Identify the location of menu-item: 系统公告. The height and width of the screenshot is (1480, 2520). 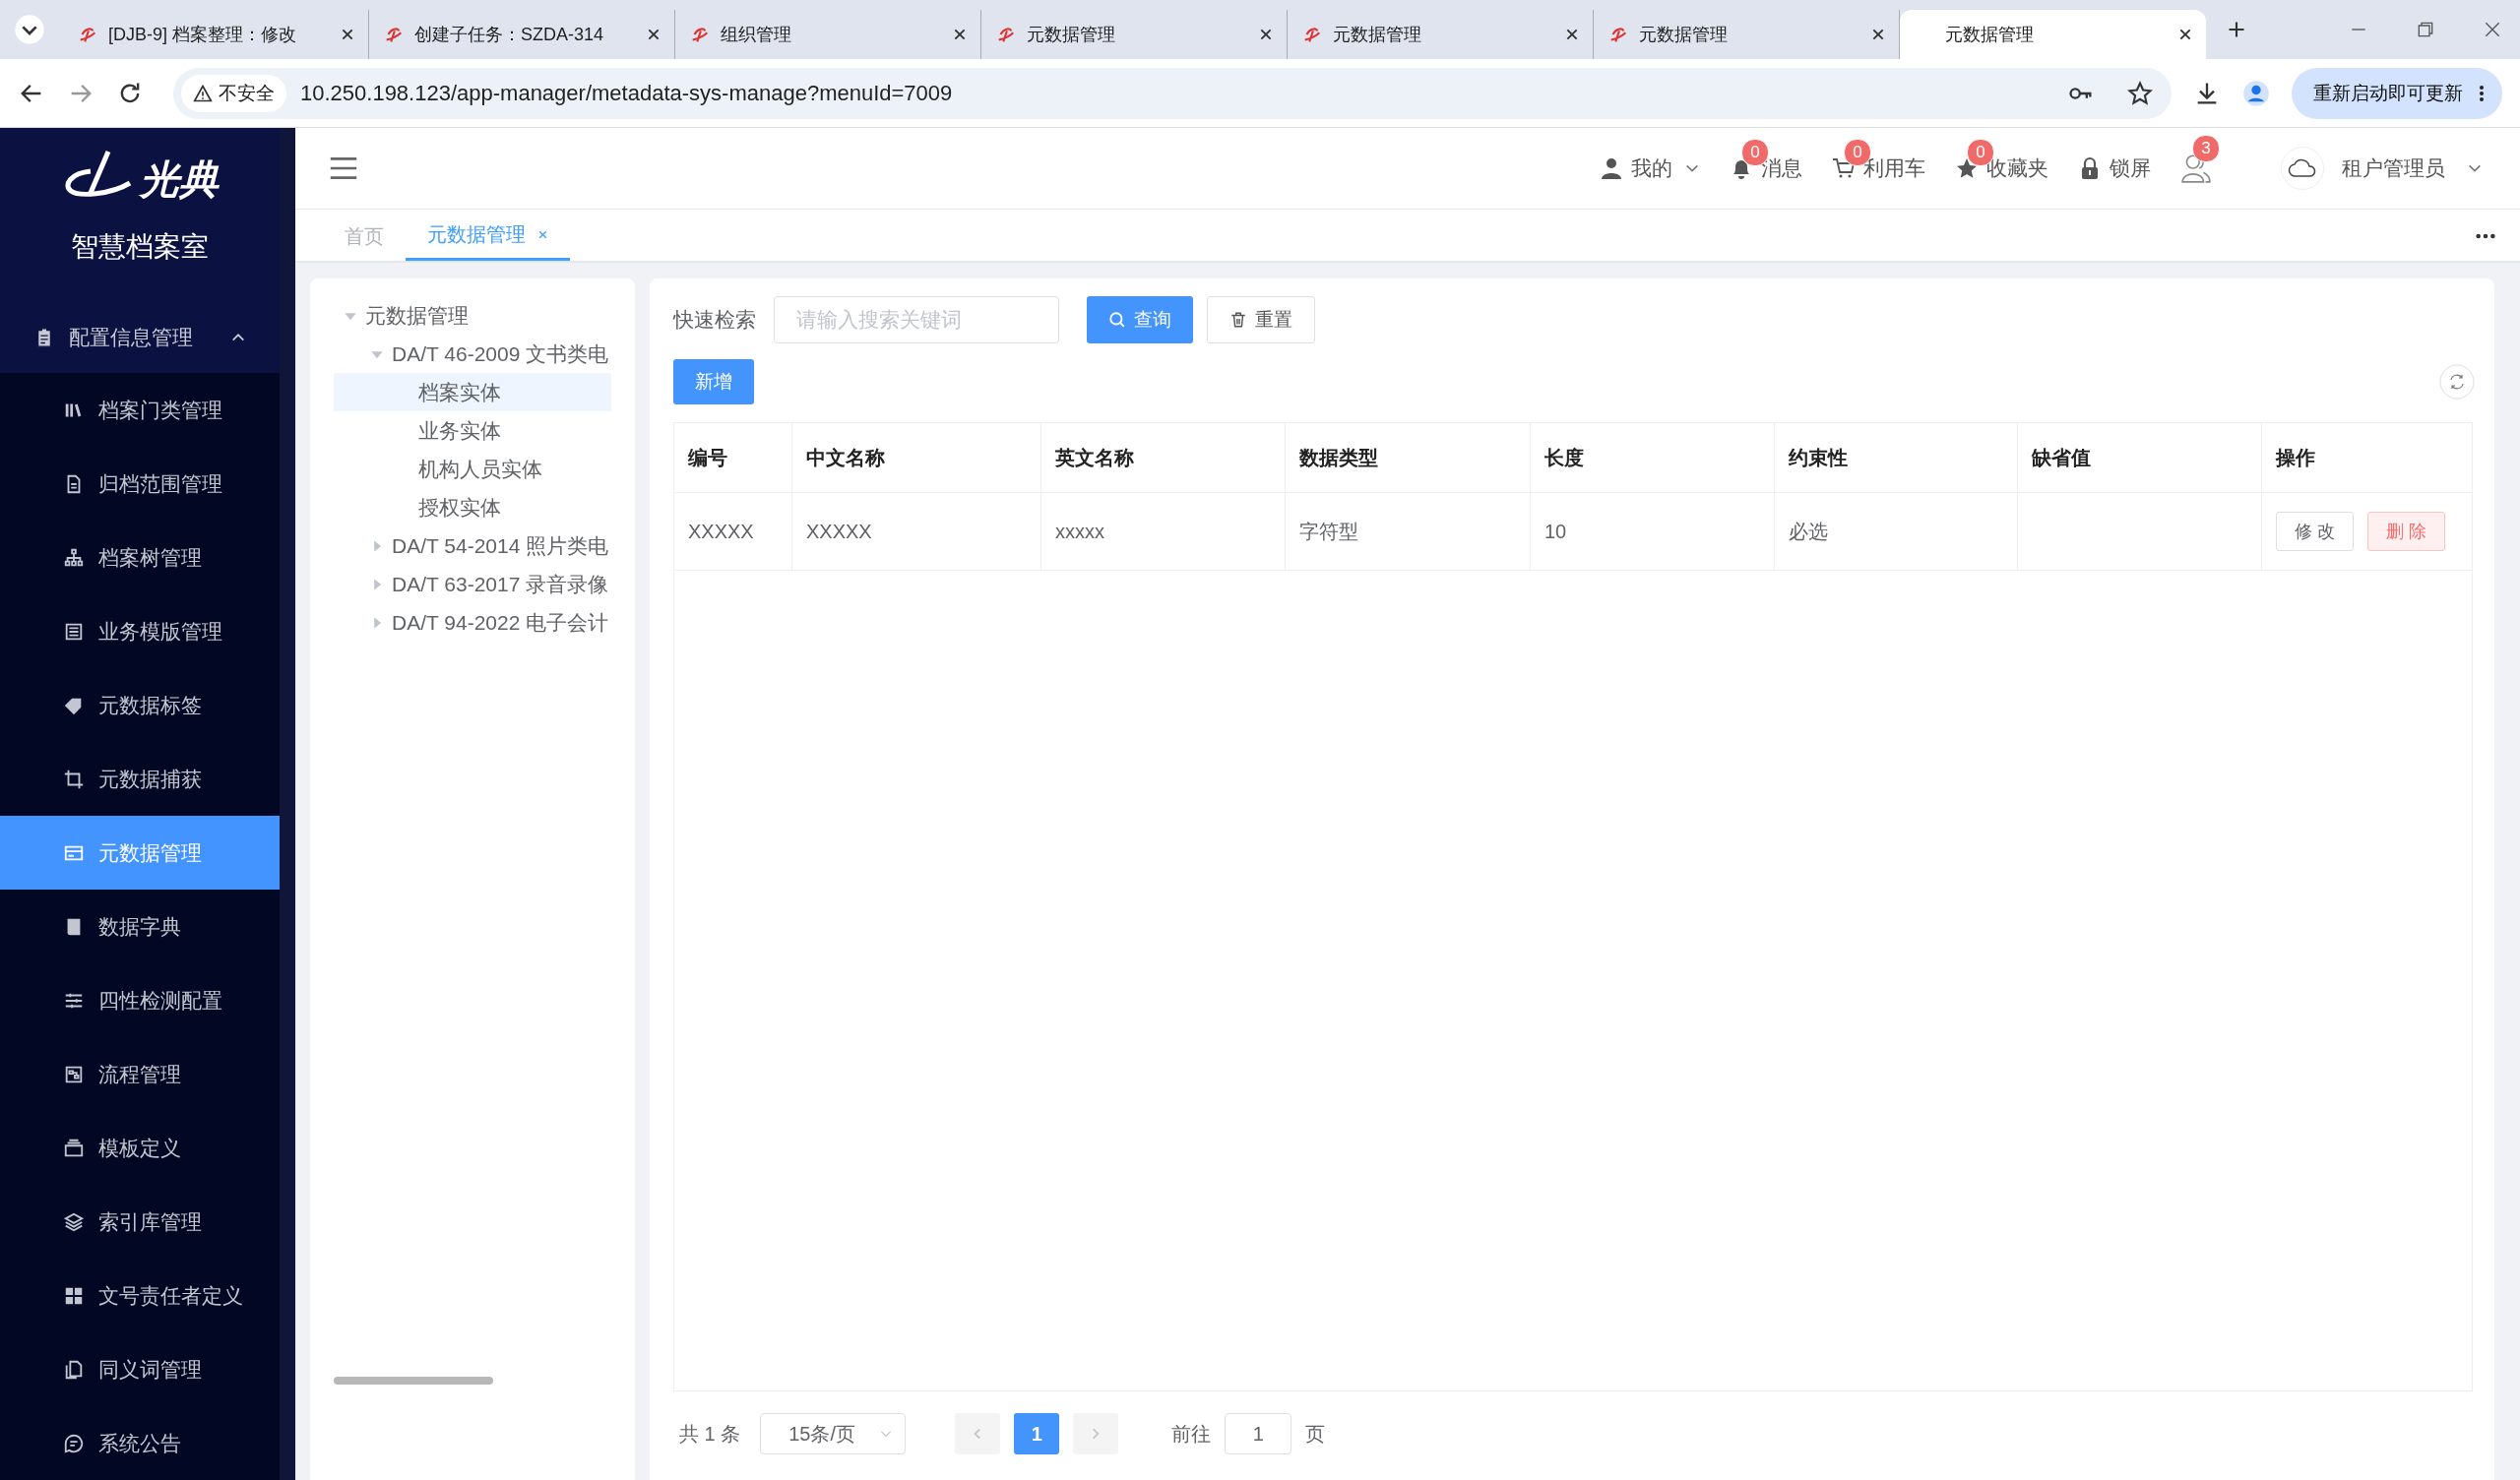
(140, 1443).